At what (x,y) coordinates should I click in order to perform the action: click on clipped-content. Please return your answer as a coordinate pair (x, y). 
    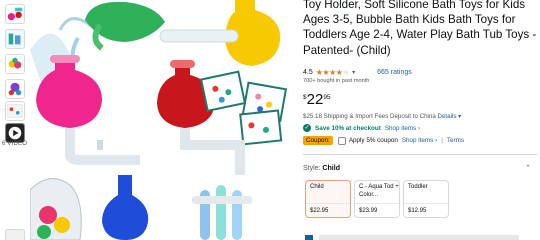
    Looking at the image, I should click on (420, 237).